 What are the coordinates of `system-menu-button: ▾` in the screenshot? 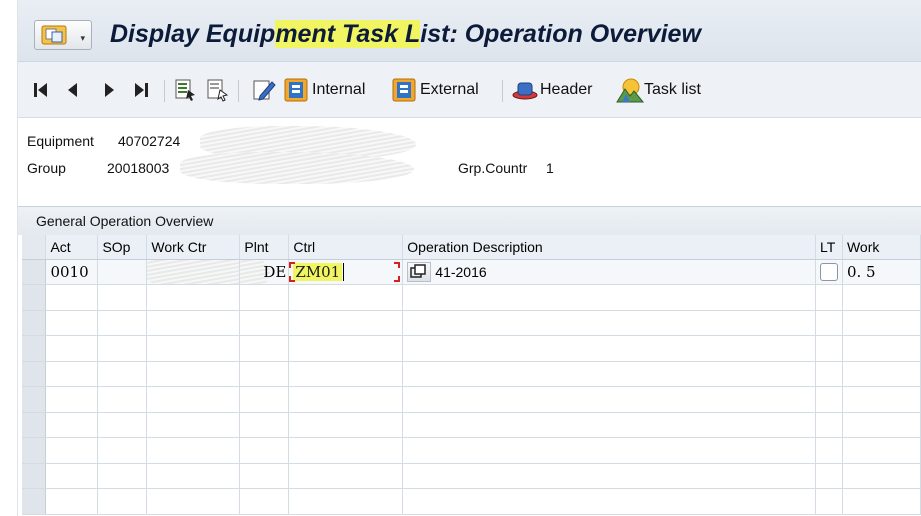 It's located at (63, 35).